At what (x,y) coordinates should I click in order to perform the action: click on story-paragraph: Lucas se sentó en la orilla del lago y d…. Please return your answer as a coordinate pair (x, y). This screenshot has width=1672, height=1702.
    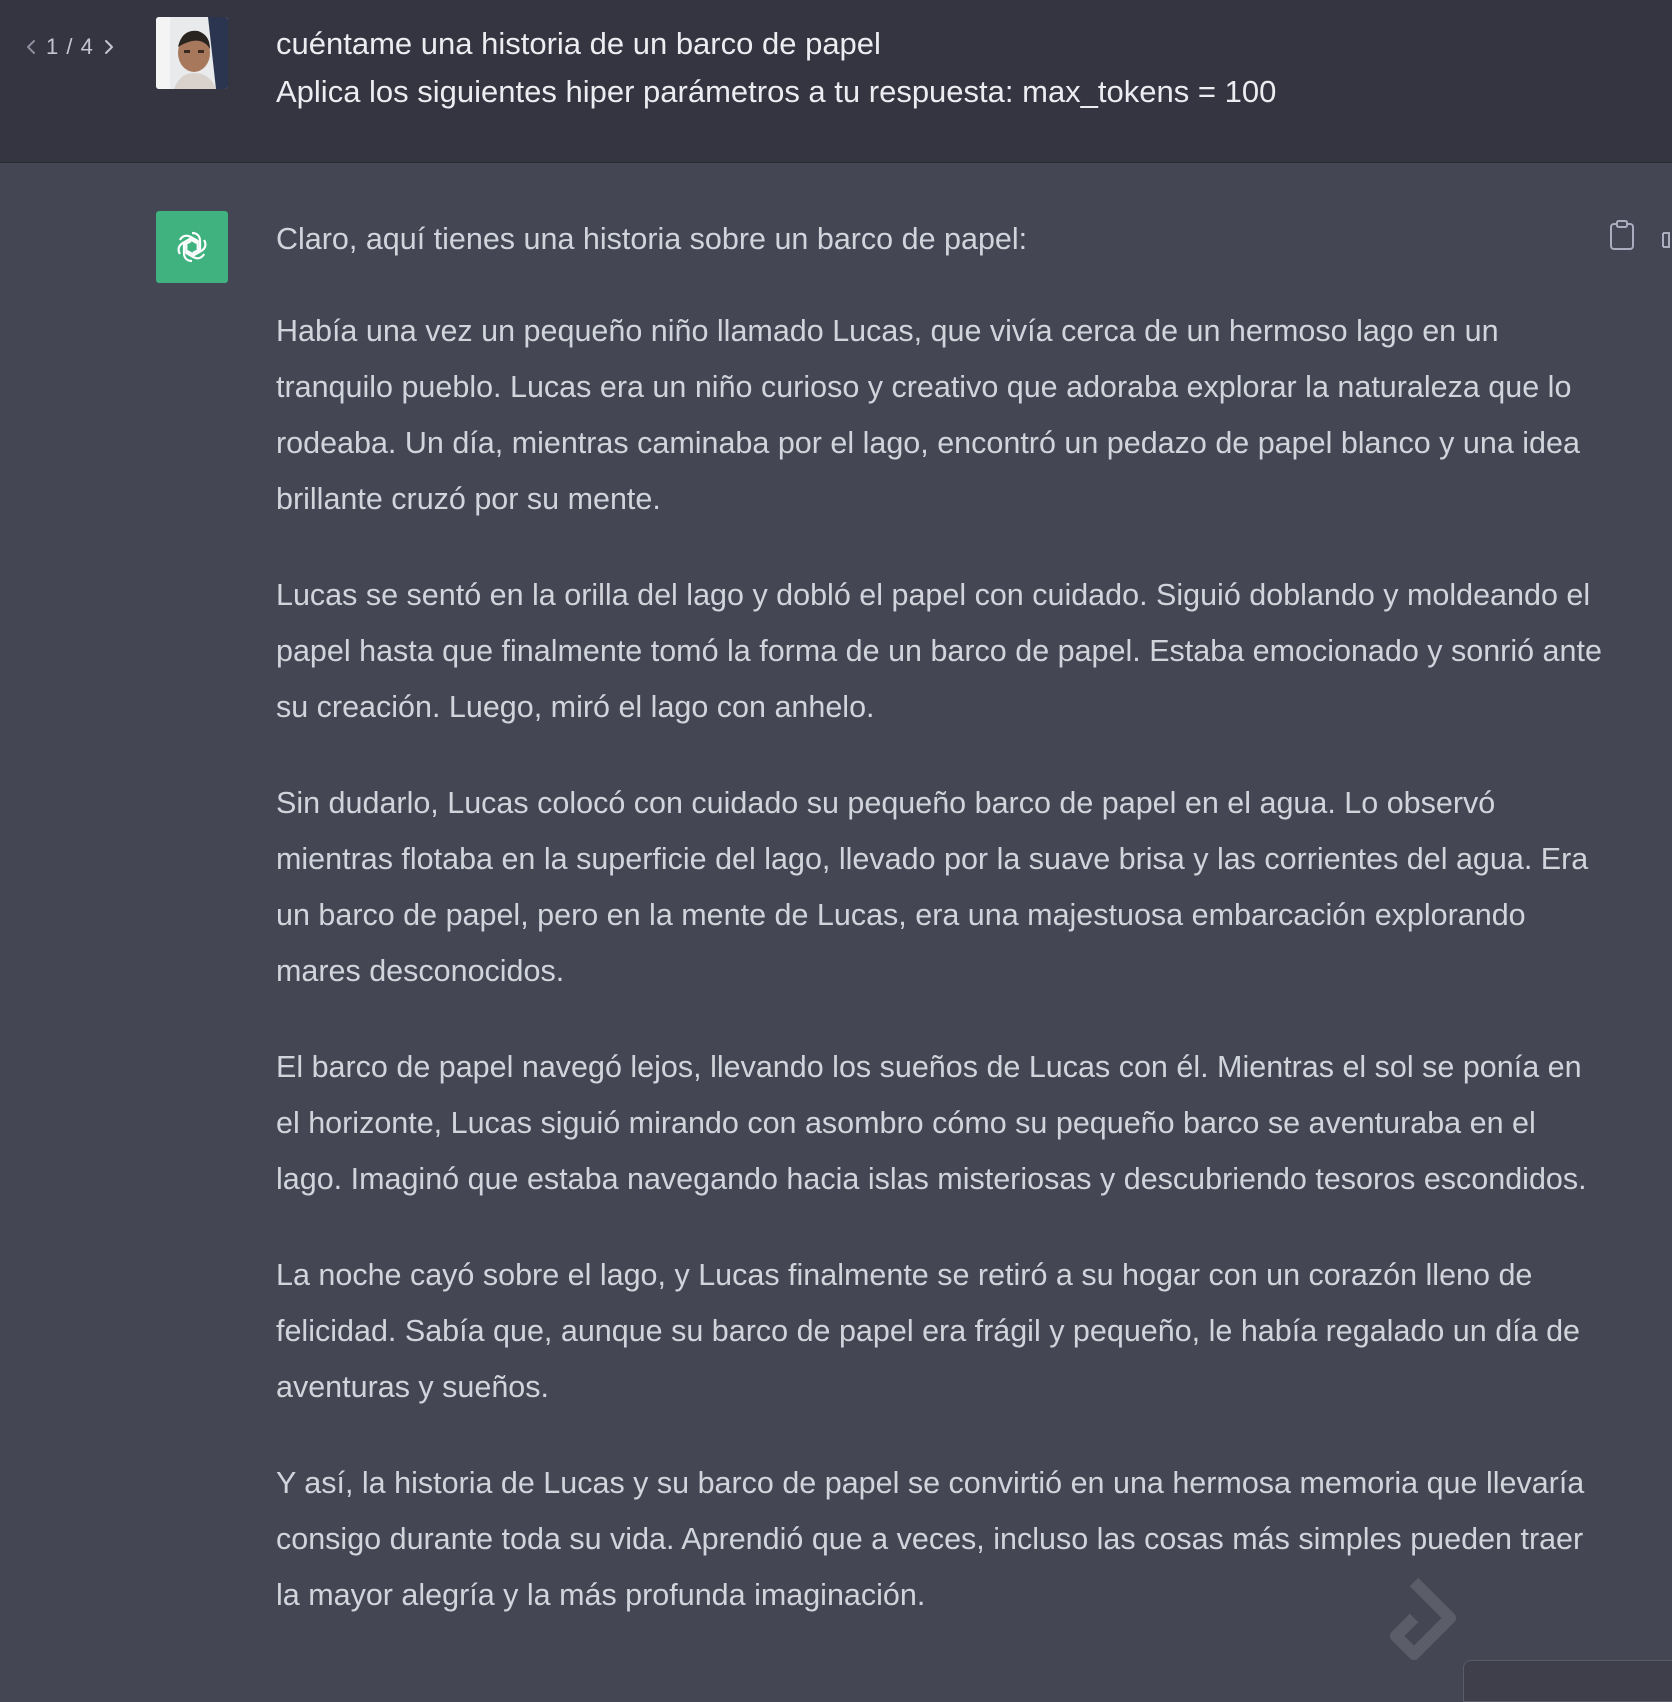
    Looking at the image, I should click on (939, 651).